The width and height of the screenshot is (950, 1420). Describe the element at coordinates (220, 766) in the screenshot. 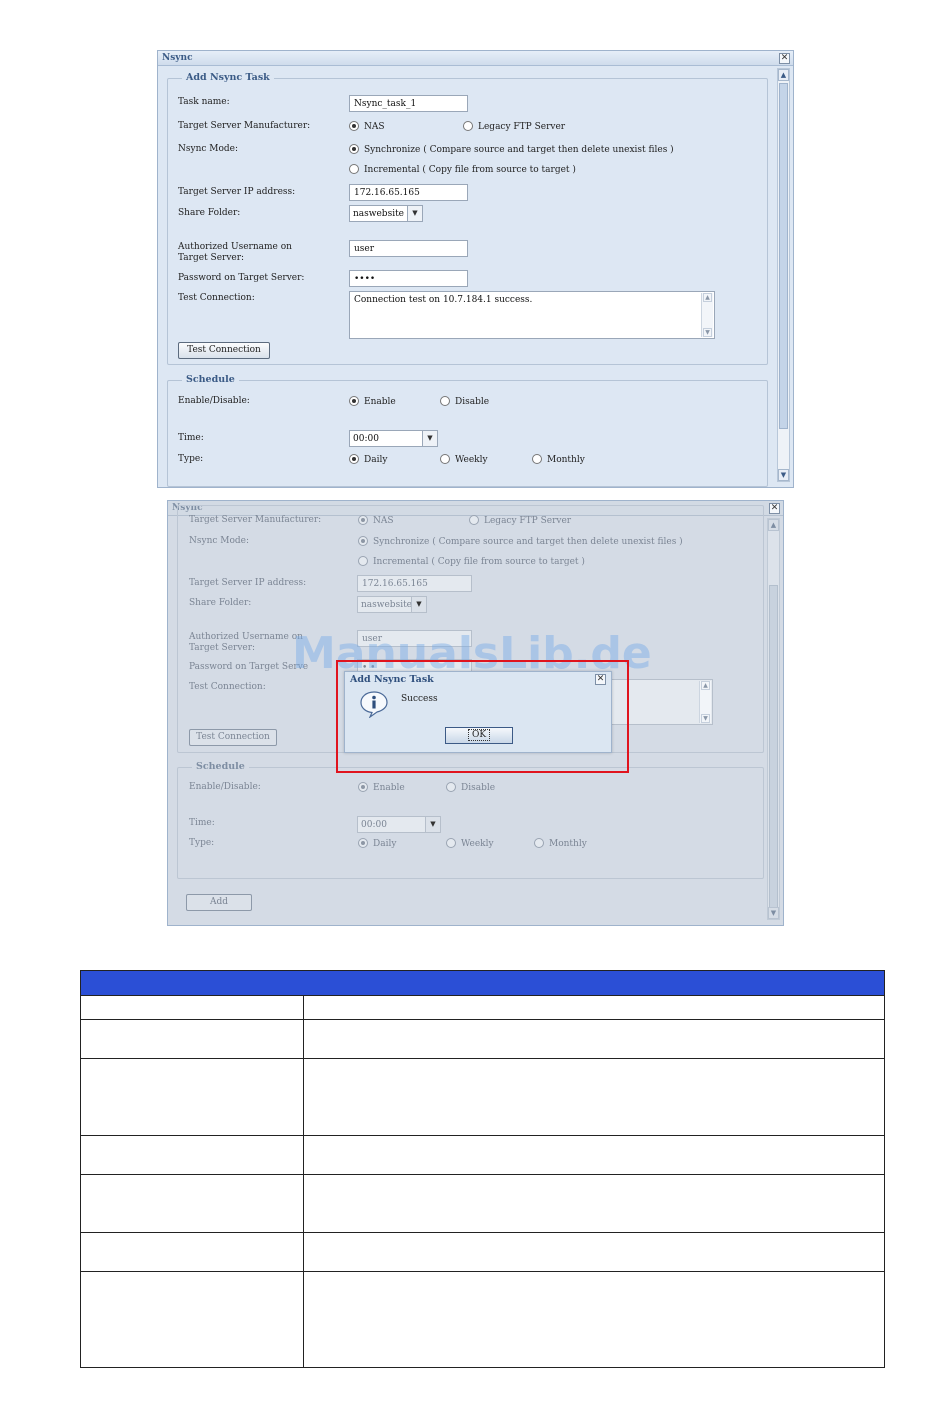

I see `schedule-legend: Schedule` at that location.